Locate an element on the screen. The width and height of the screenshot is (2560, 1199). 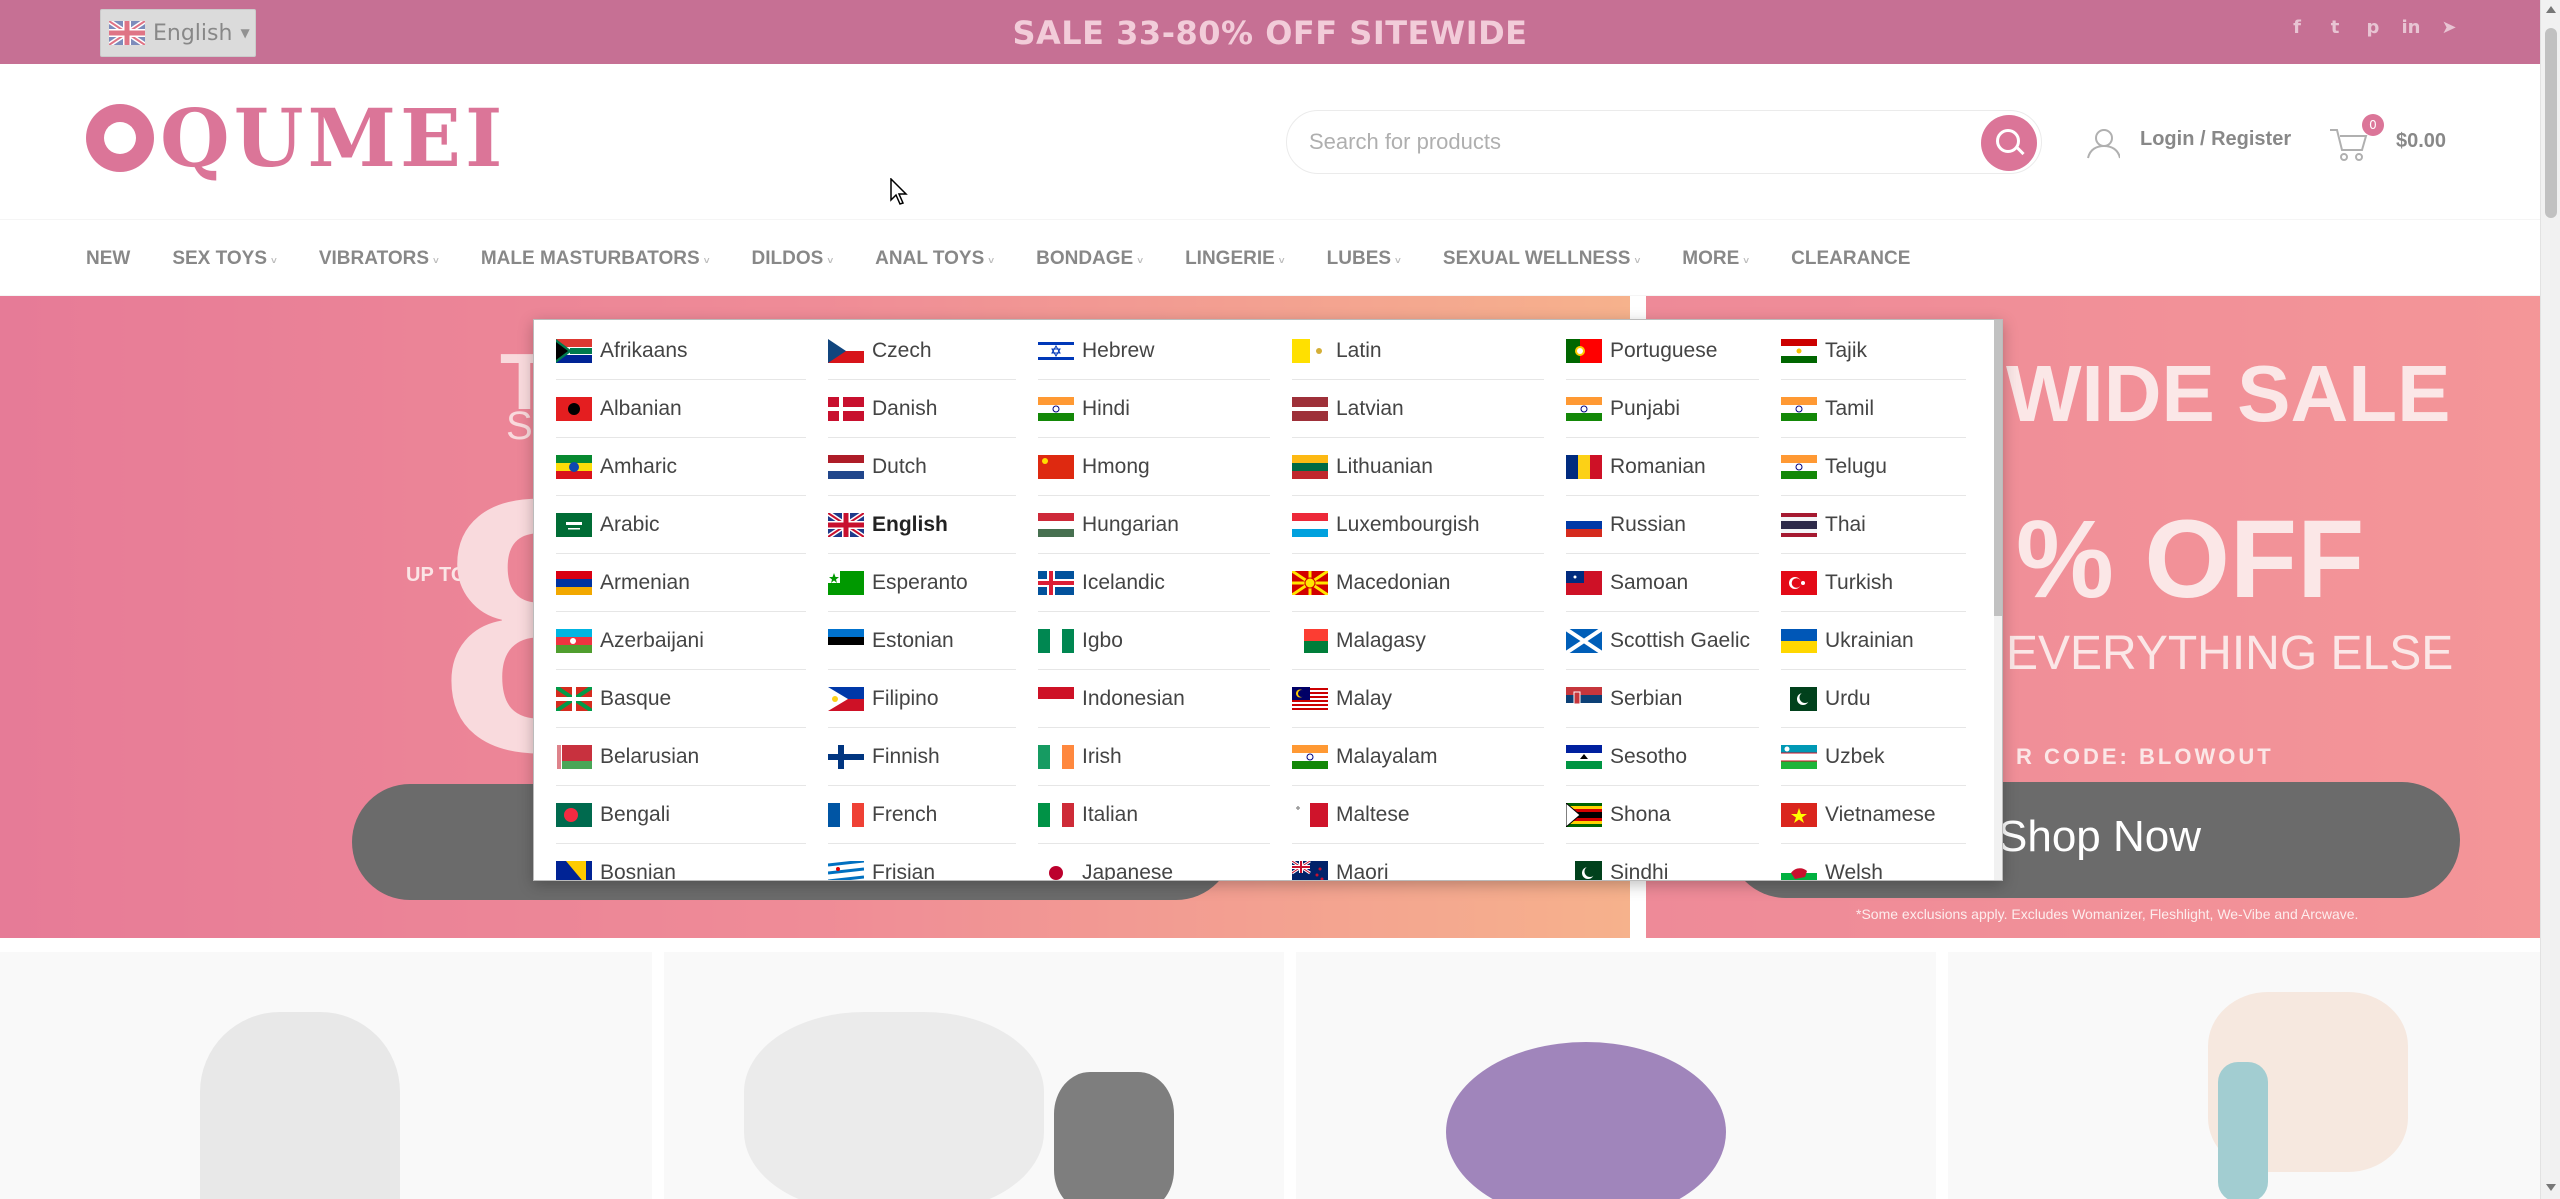
language-option-tajik: Tajik is located at coordinates (1873, 351).